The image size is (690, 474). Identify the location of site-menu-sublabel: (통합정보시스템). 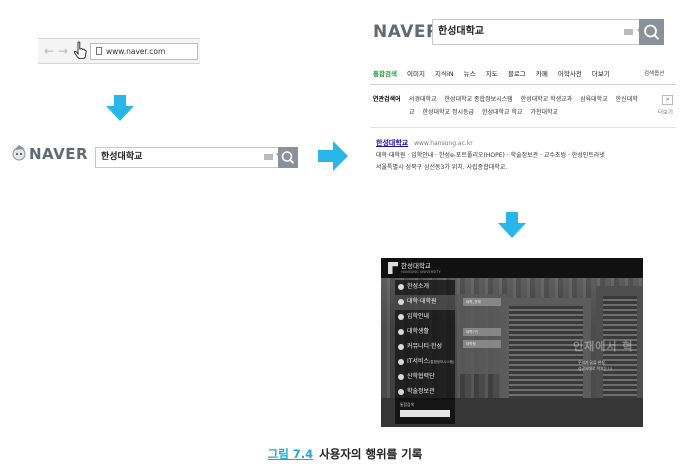
(442, 362).